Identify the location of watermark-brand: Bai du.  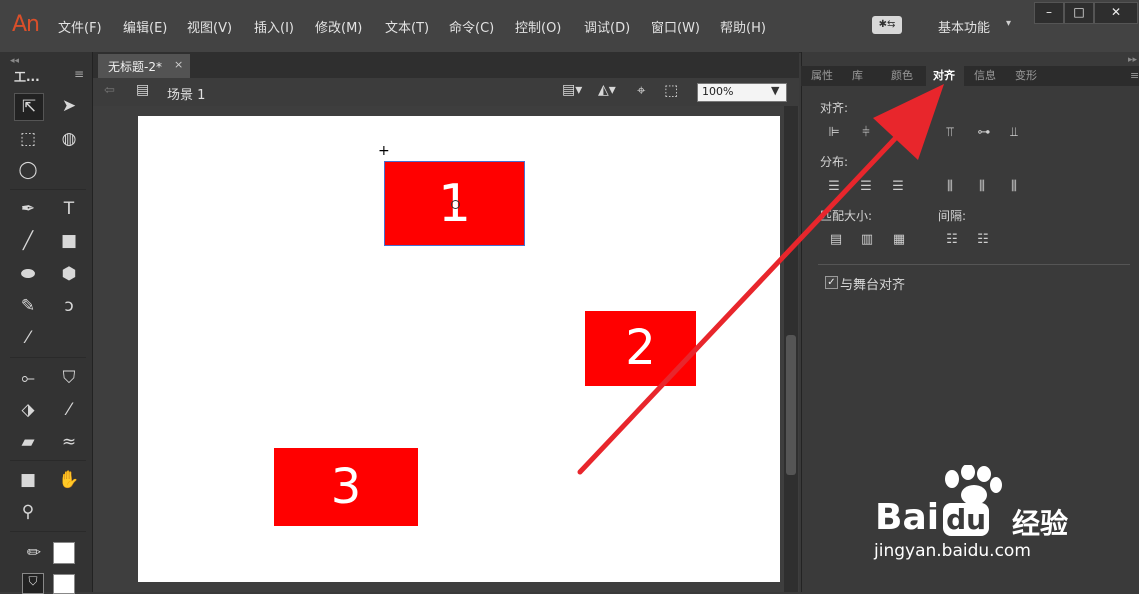
(932, 517).